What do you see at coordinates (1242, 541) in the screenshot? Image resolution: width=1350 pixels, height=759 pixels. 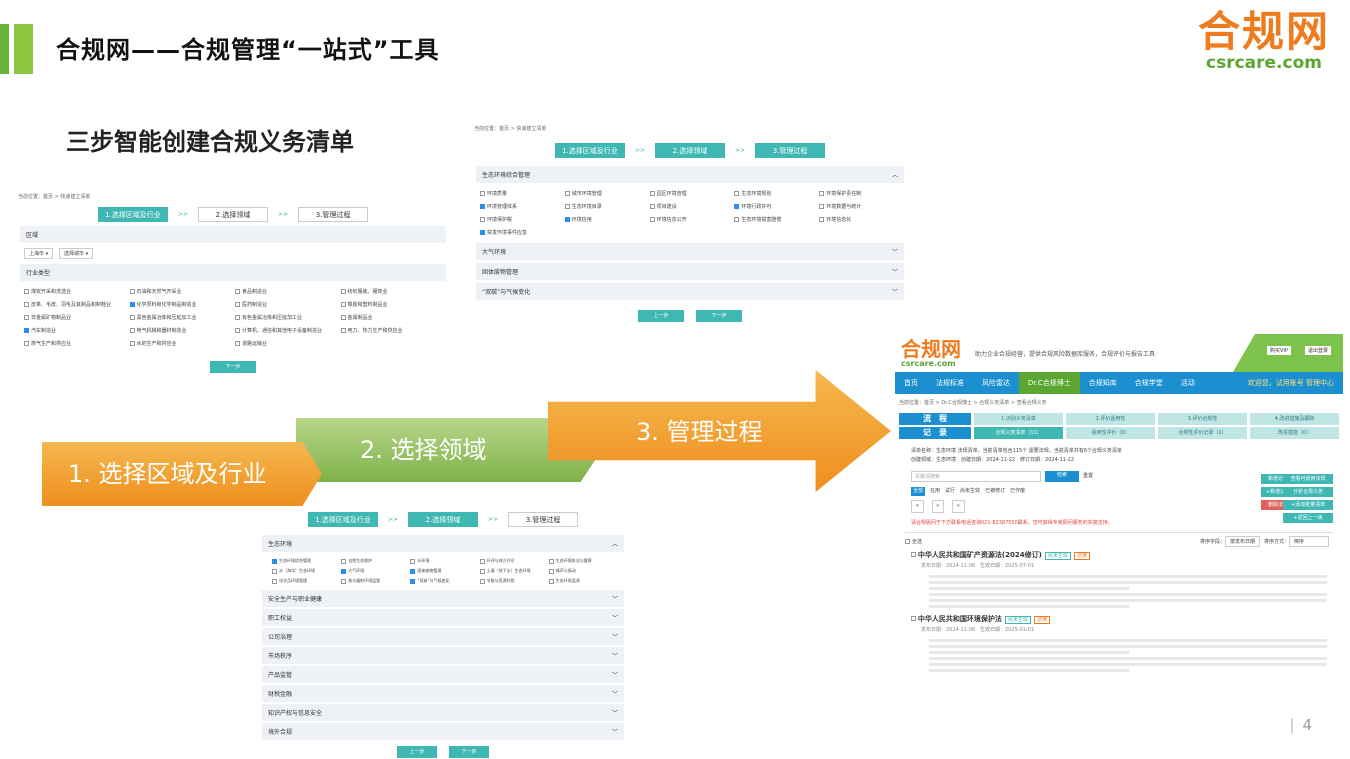 I see `sort-select: 按发布日期` at bounding box center [1242, 541].